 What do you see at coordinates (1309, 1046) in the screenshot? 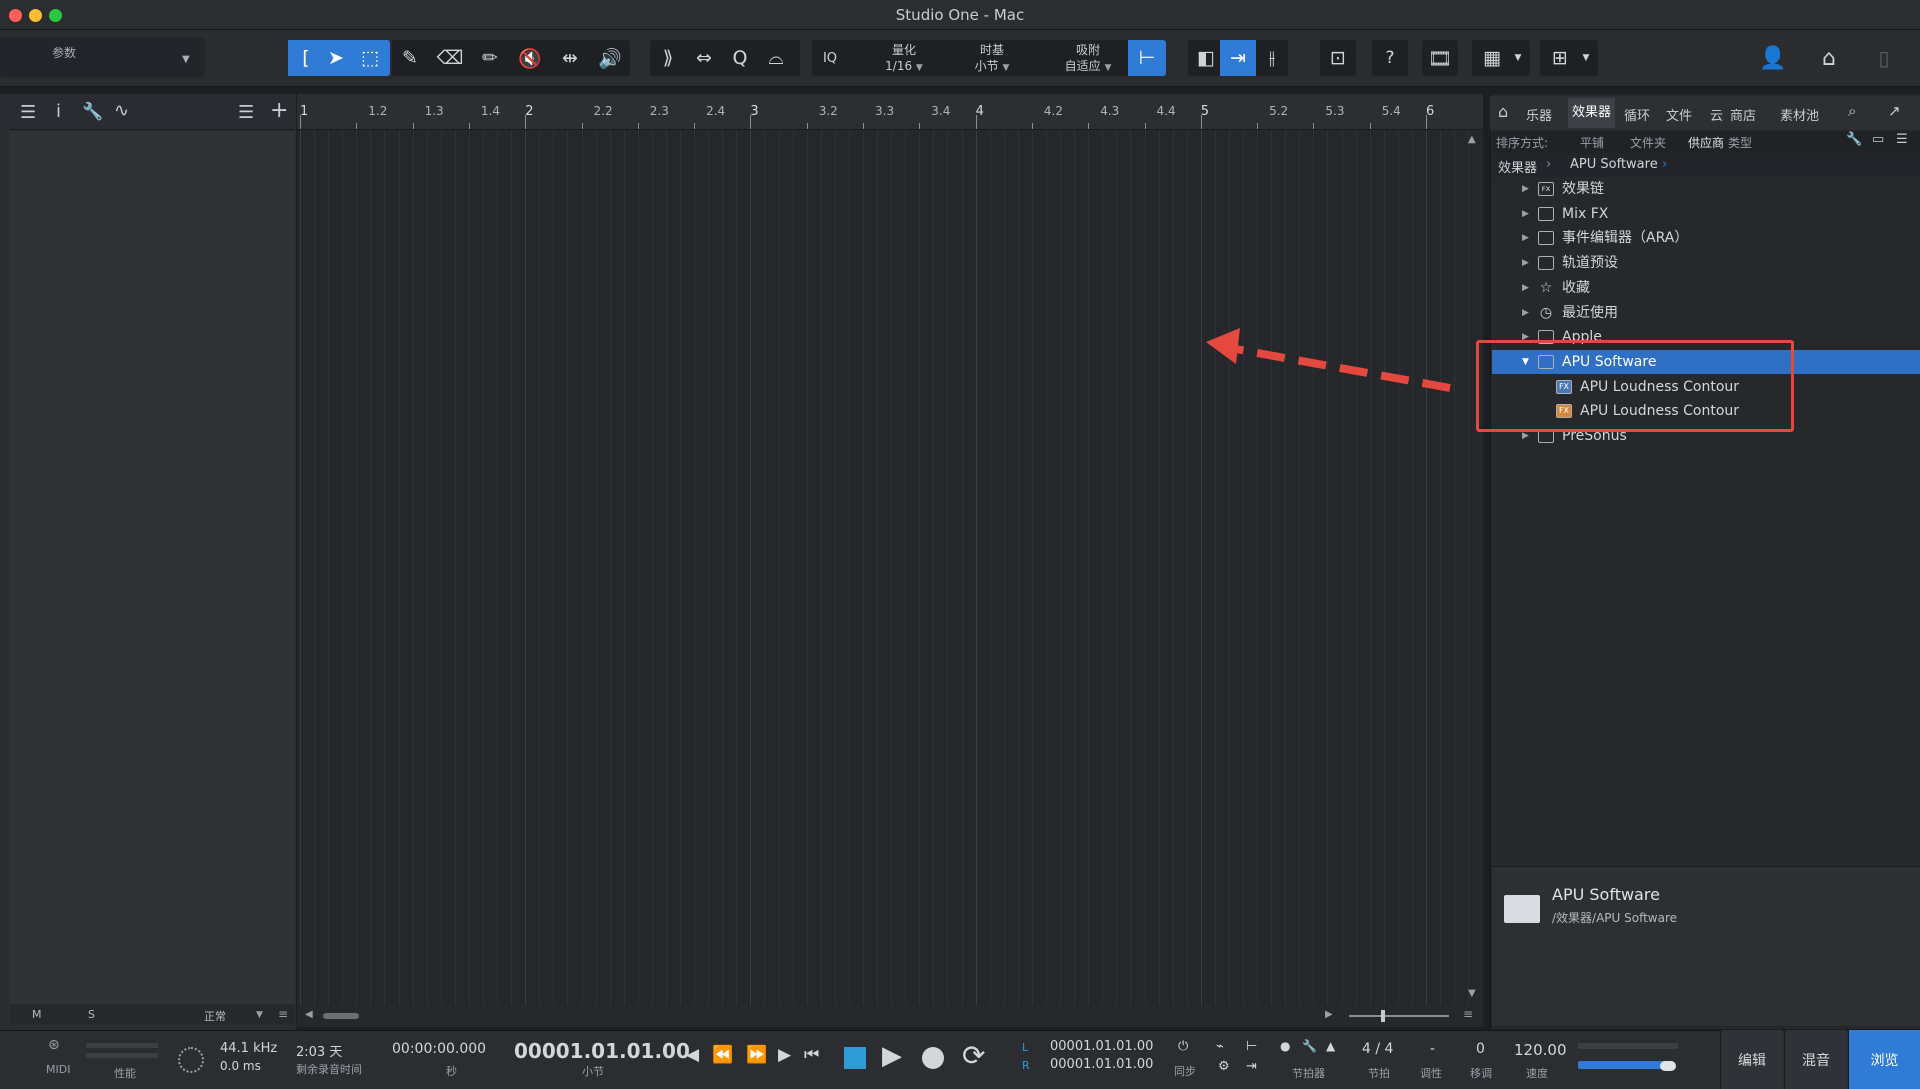
I see `metronome-wrench-icon: 🔧` at bounding box center [1309, 1046].